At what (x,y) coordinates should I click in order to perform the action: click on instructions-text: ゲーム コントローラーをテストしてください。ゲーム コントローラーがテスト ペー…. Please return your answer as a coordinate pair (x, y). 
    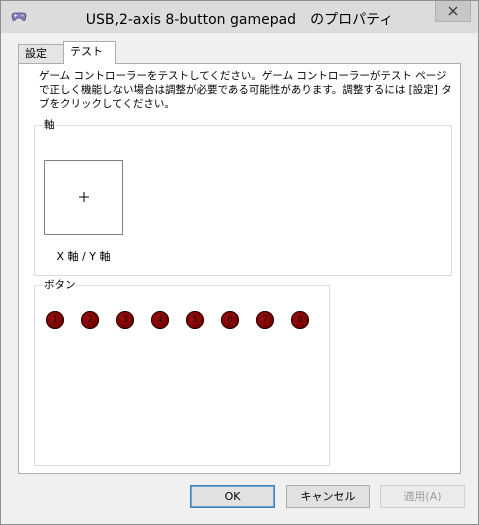
    Looking at the image, I should click on (245, 90).